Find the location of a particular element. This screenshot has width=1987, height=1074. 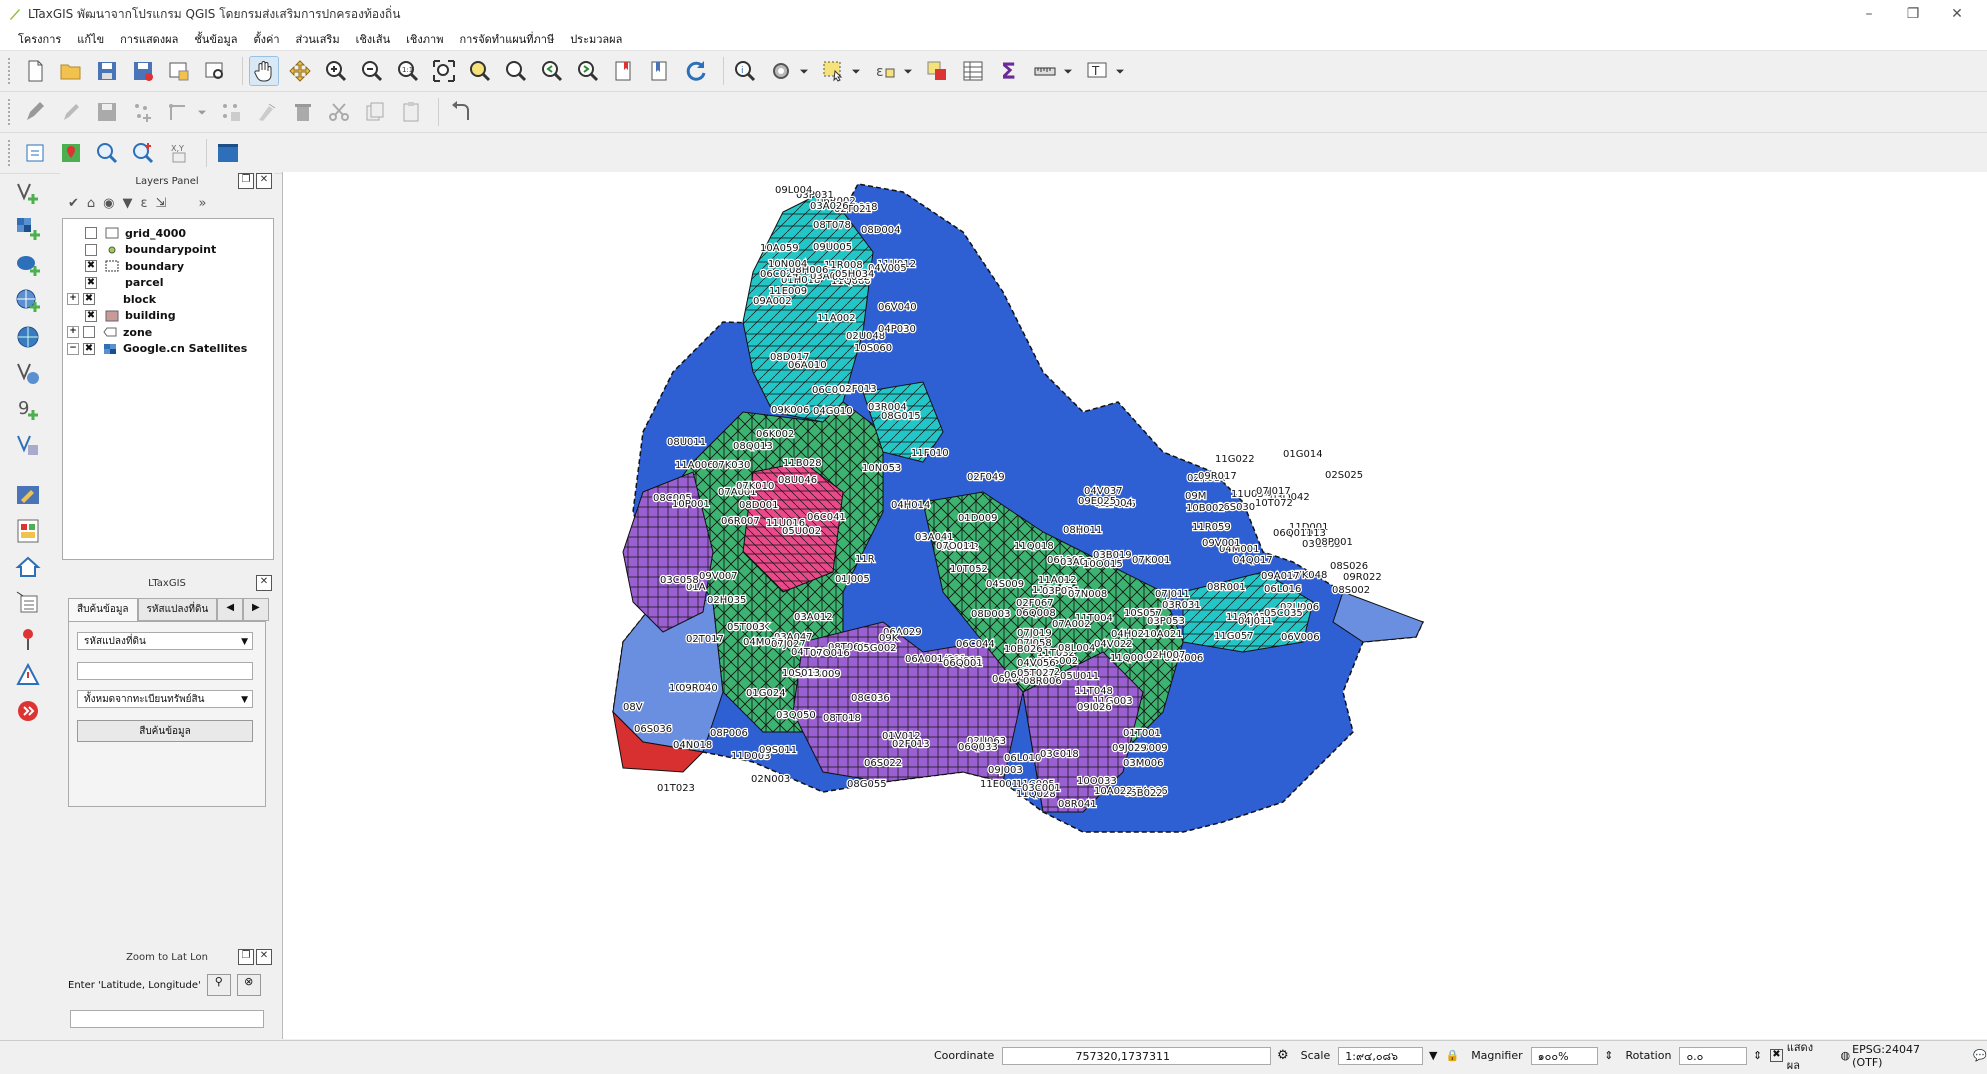

annotation-dropdown is located at coordinates (1120, 71).